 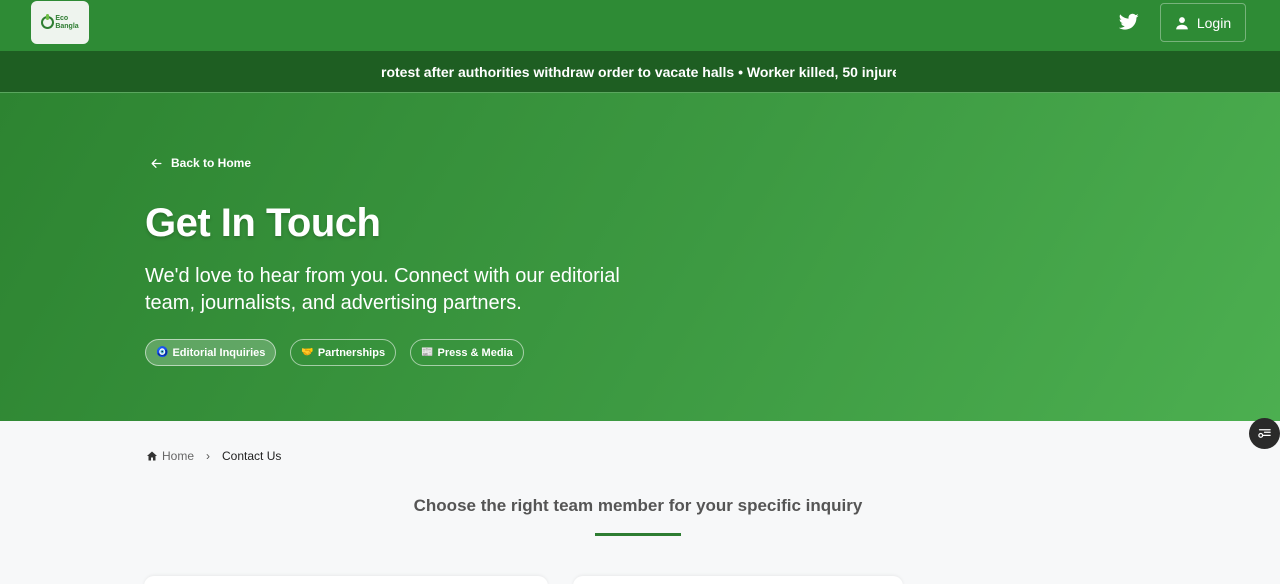 I want to click on pill-partnerships: 🤝 Partnerships, so click(x=343, y=352).